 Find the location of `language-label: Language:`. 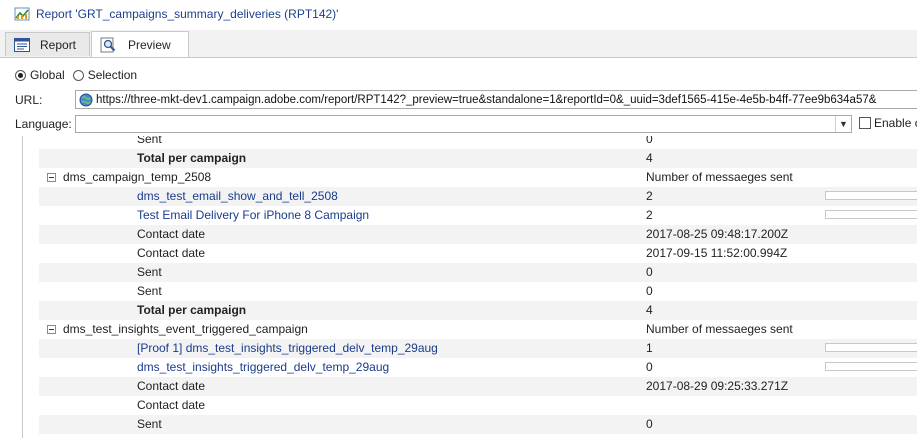

language-label: Language: is located at coordinates (43, 124).